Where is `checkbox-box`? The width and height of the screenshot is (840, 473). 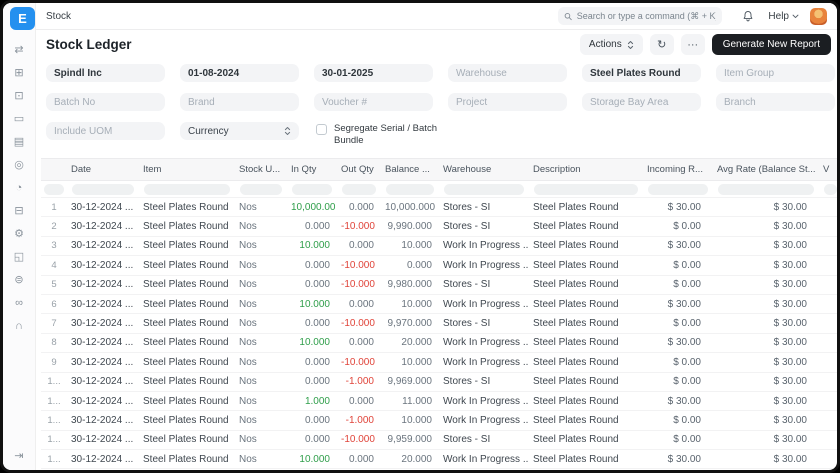 checkbox-box is located at coordinates (321, 129).